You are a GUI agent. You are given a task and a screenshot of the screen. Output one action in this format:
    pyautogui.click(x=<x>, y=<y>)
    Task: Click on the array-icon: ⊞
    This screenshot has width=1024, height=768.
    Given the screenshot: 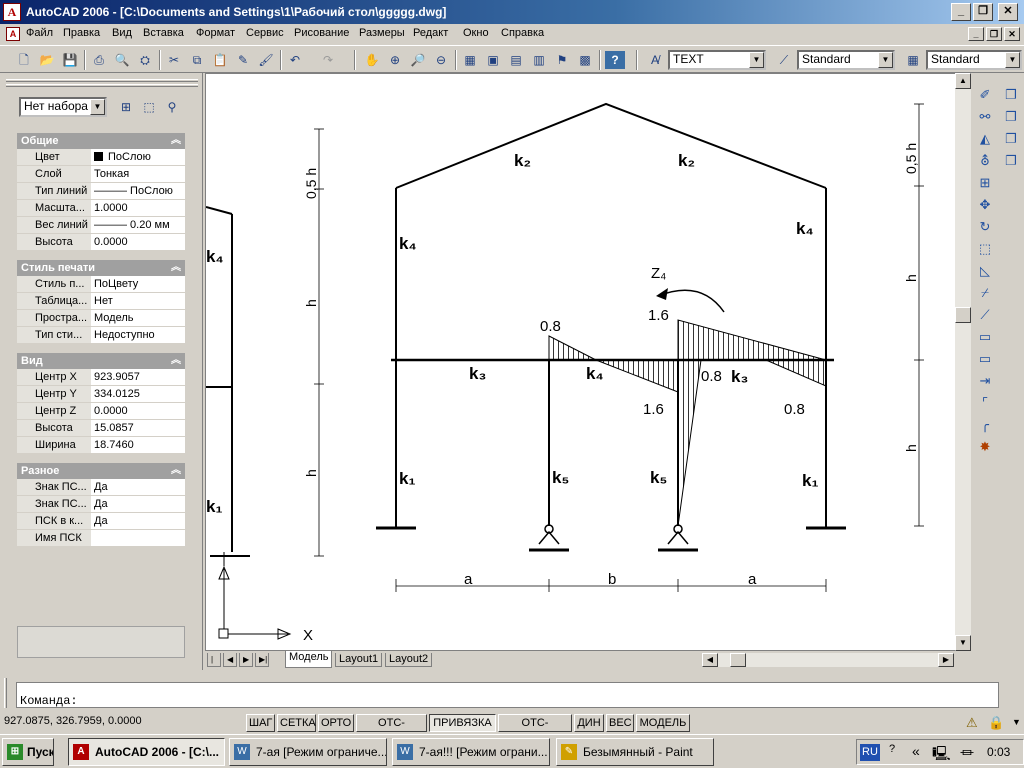 What is the action you would take?
    pyautogui.click(x=985, y=183)
    